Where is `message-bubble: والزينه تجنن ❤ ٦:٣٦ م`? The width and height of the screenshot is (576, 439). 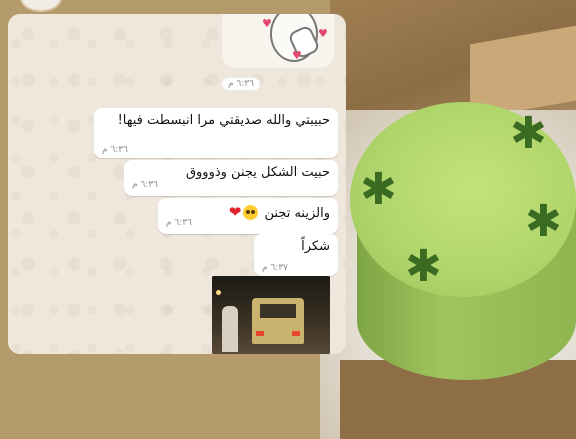
message-bubble: والزينه تجنن ❤ ٦:٣٦ م is located at coordinates (248, 216).